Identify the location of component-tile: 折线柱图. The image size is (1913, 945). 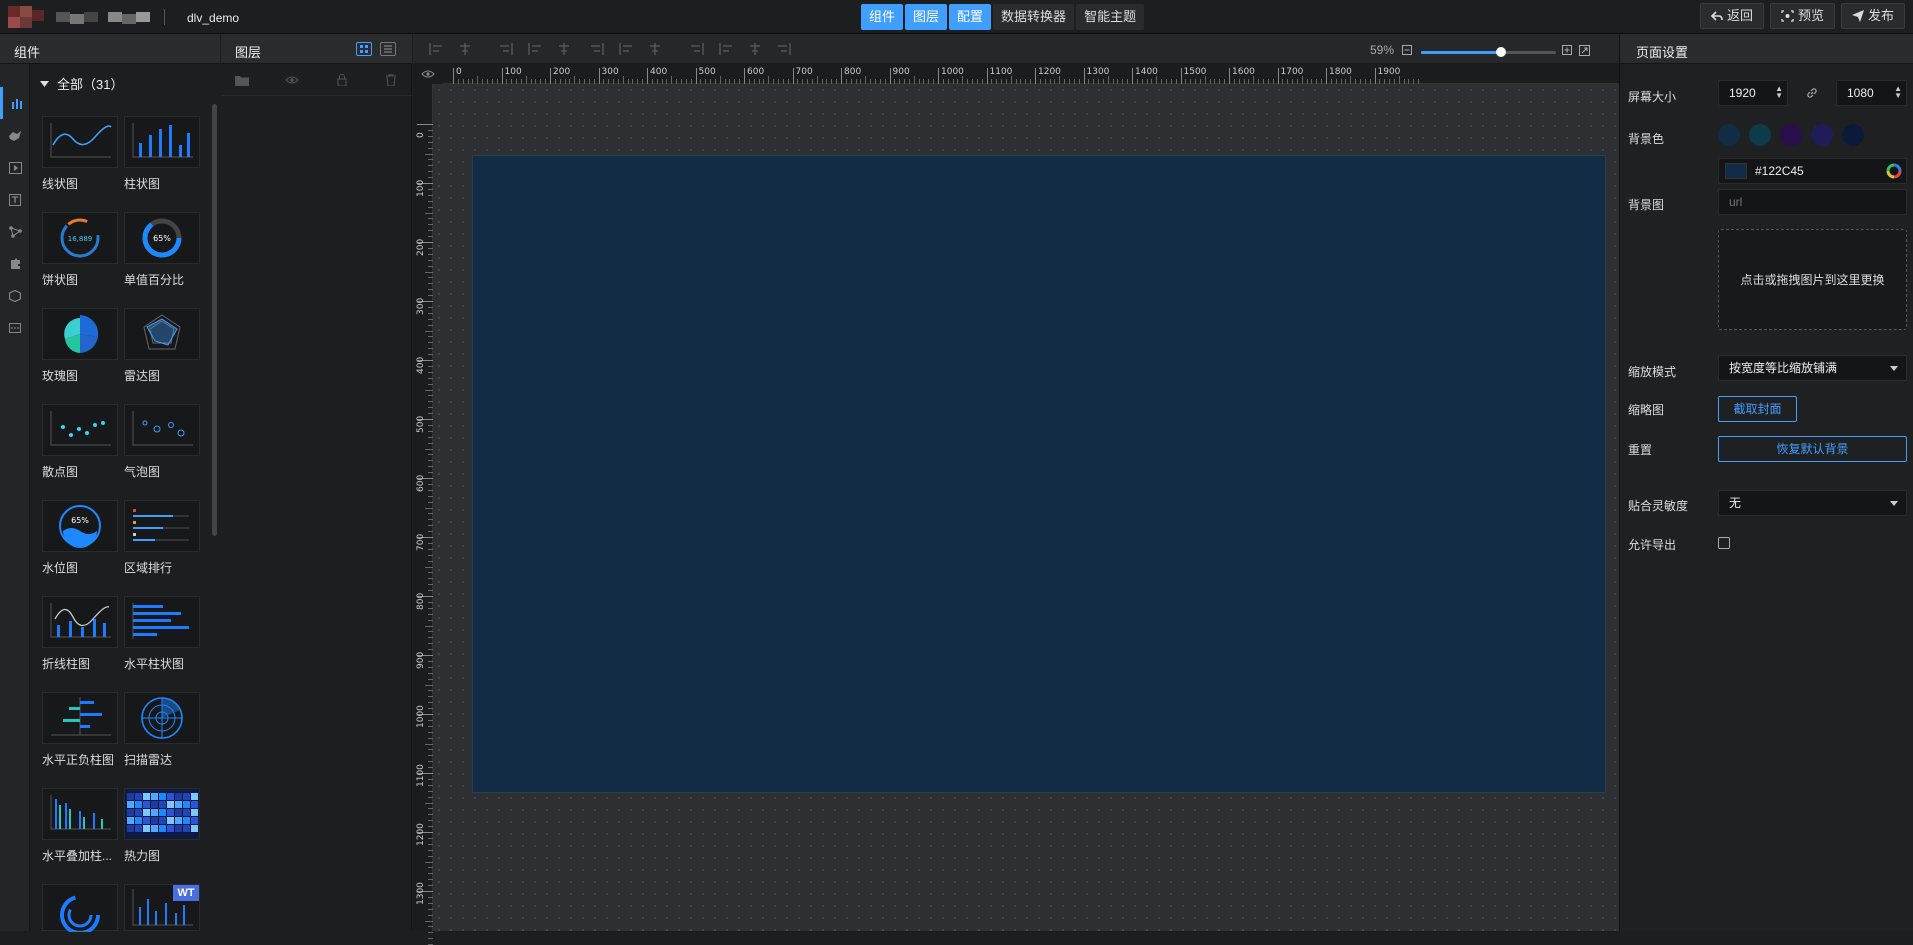
(80, 634).